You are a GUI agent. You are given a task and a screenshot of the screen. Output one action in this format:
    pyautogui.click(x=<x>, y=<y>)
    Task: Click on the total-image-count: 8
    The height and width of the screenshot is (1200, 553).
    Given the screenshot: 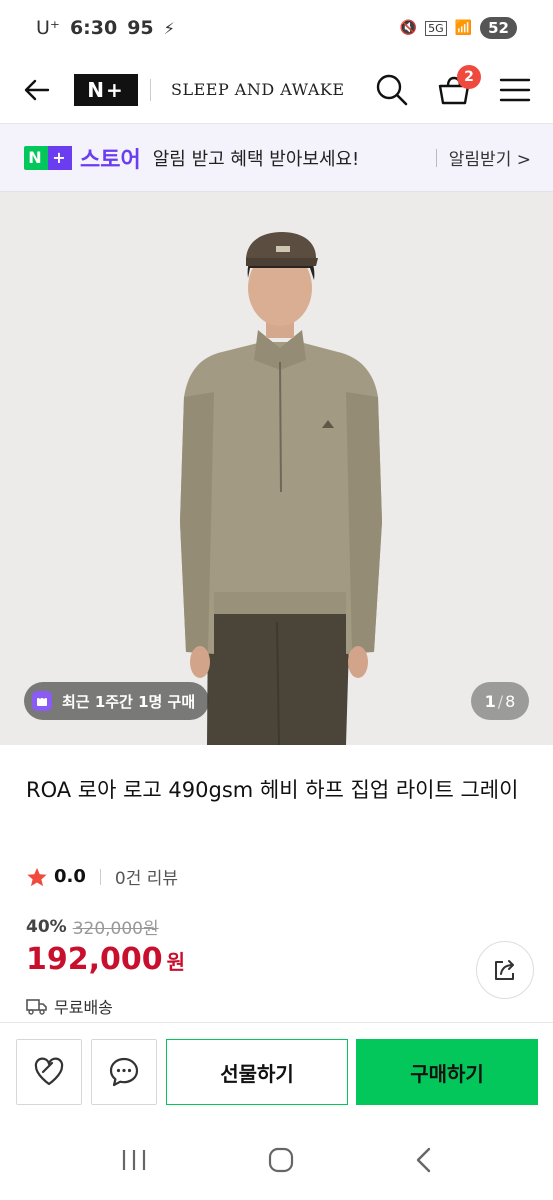 What is the action you would take?
    pyautogui.click(x=510, y=701)
    